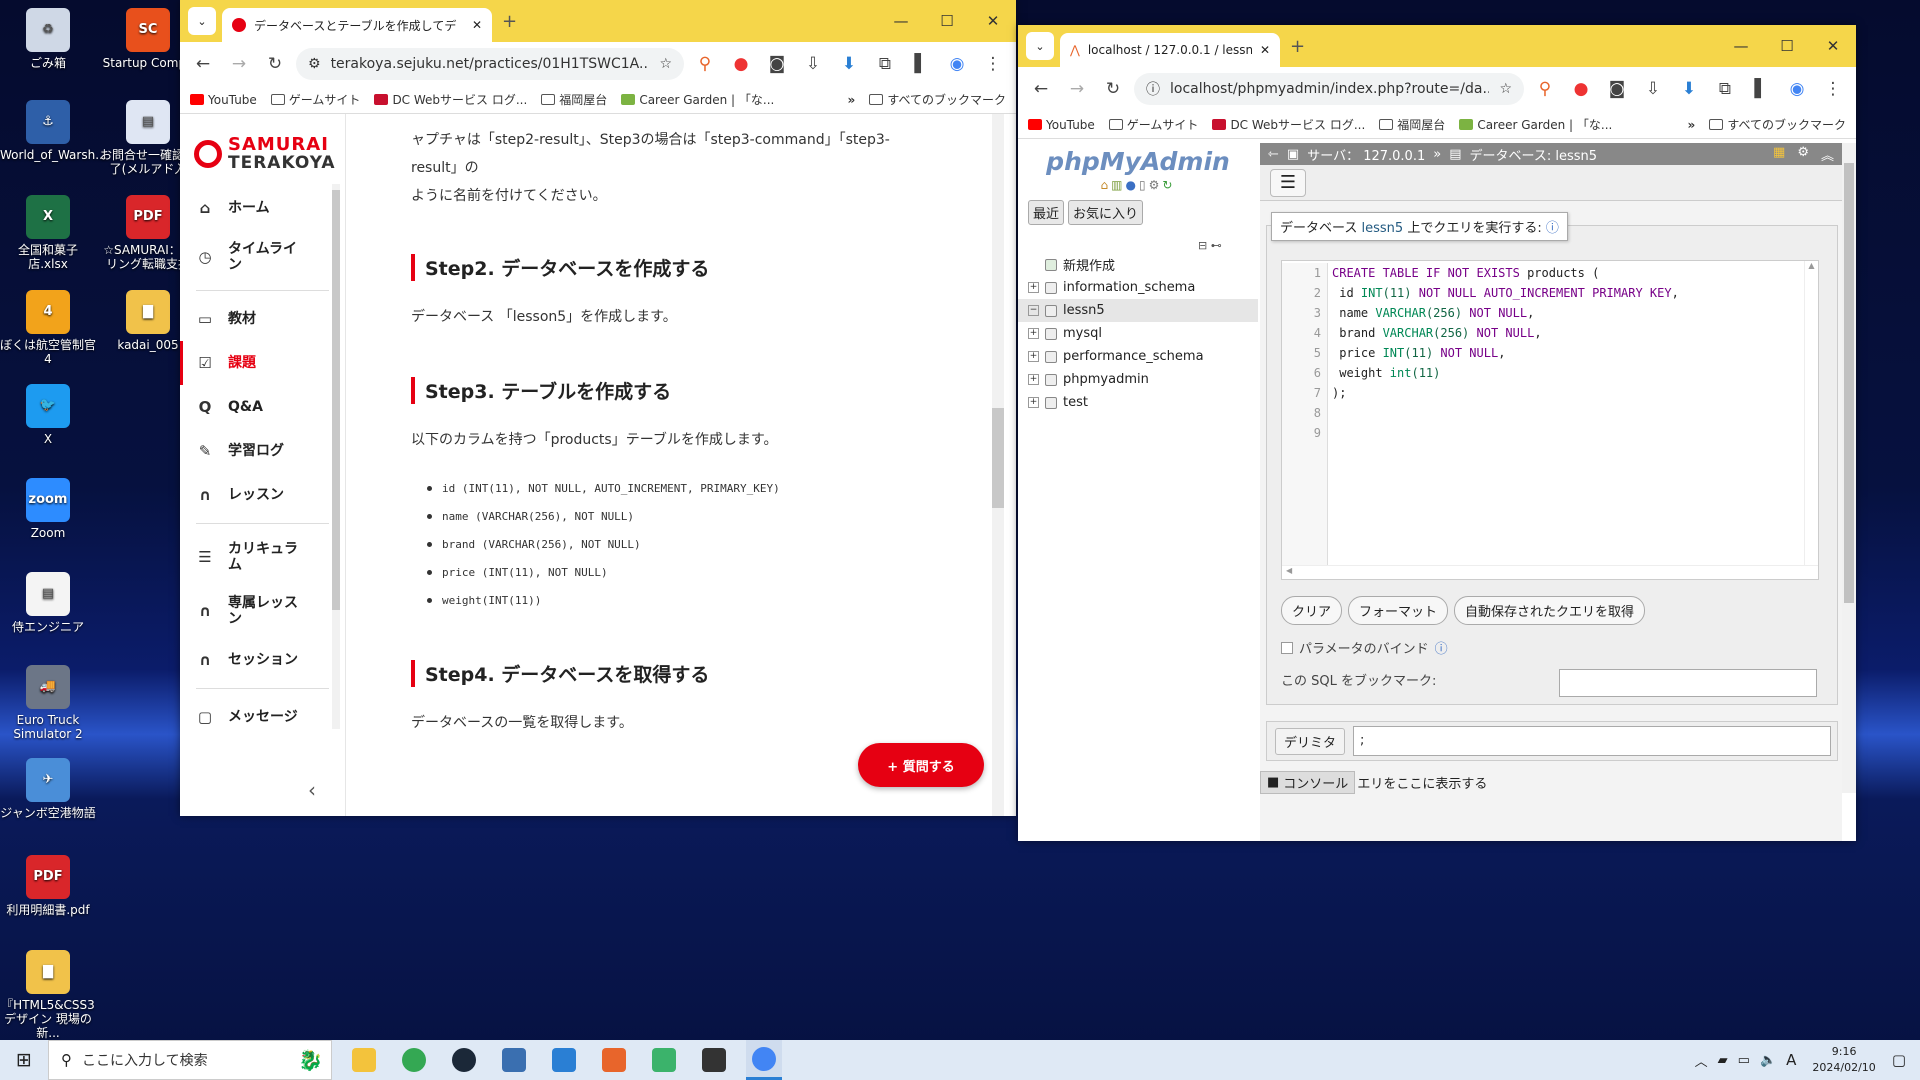  Describe the element at coordinates (1701, 1060) in the screenshot. I see `tray-expand-icon: ︿` at that location.